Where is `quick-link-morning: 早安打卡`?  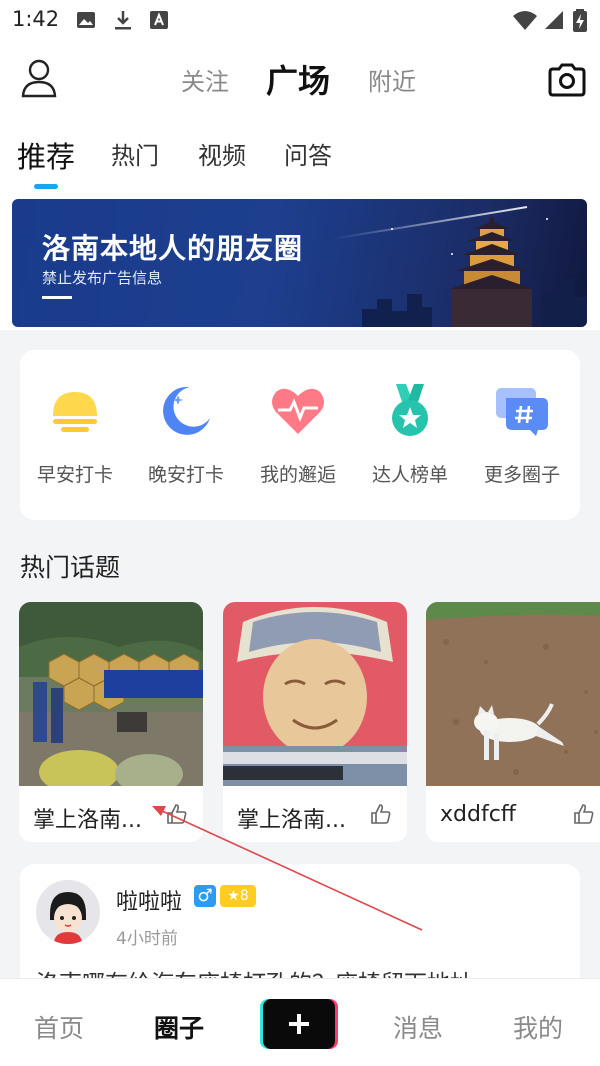 quick-link-morning: 早安打卡 is located at coordinates (75, 435).